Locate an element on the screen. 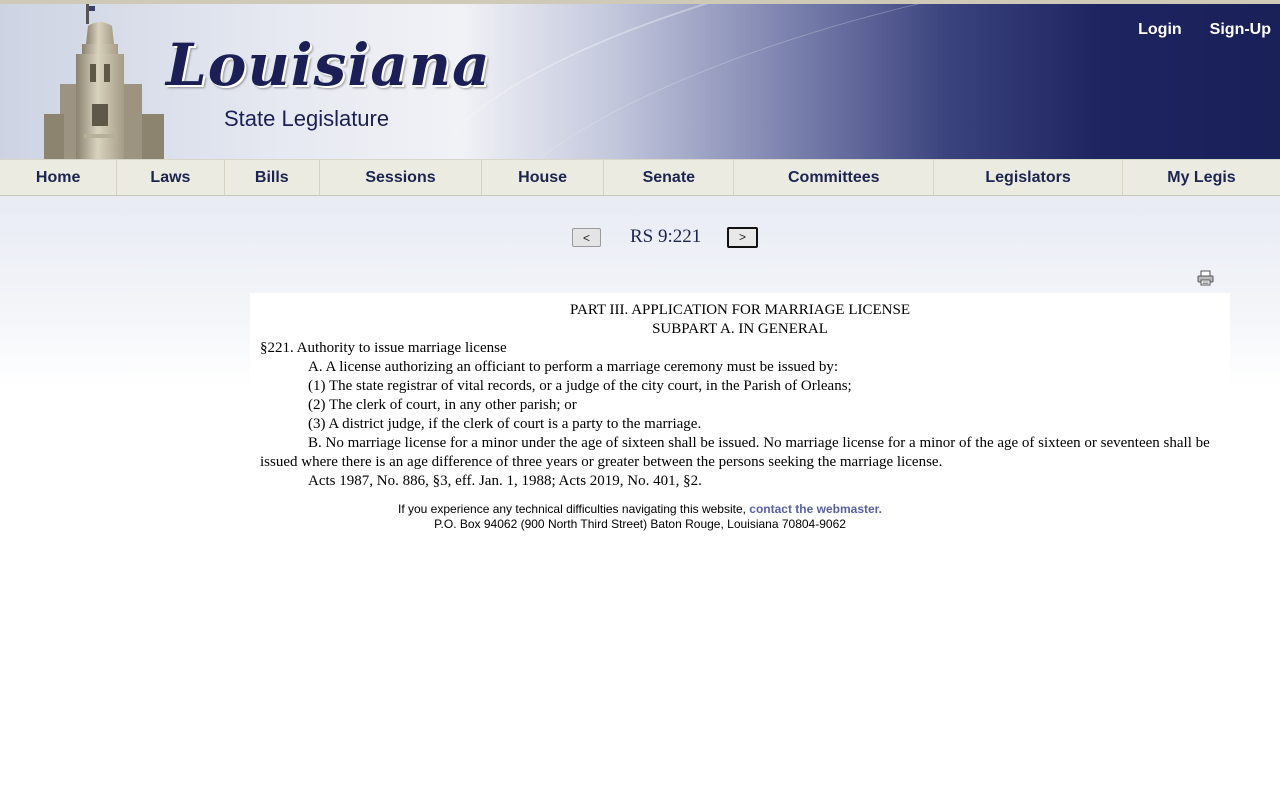 The width and height of the screenshot is (1280, 800). next-law-button: > is located at coordinates (742, 237).